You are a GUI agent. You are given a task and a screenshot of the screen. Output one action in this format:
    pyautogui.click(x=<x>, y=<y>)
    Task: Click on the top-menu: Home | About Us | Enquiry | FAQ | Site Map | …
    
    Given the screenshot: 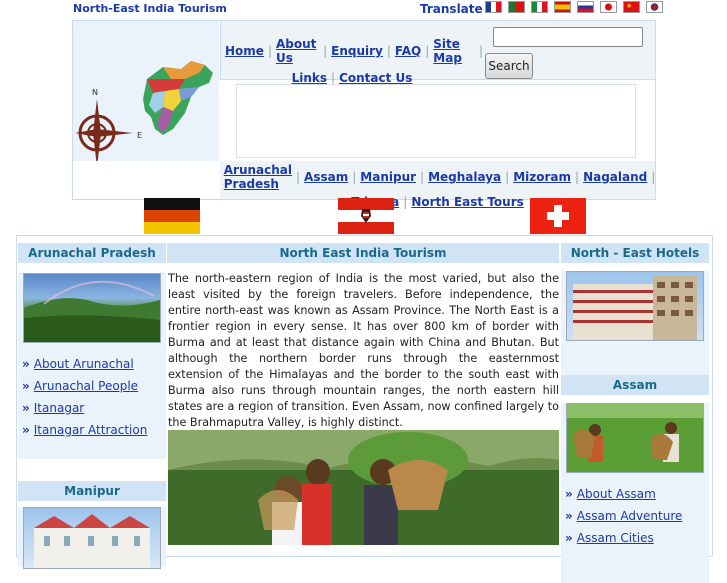 What is the action you would take?
    pyautogui.click(x=351, y=53)
    